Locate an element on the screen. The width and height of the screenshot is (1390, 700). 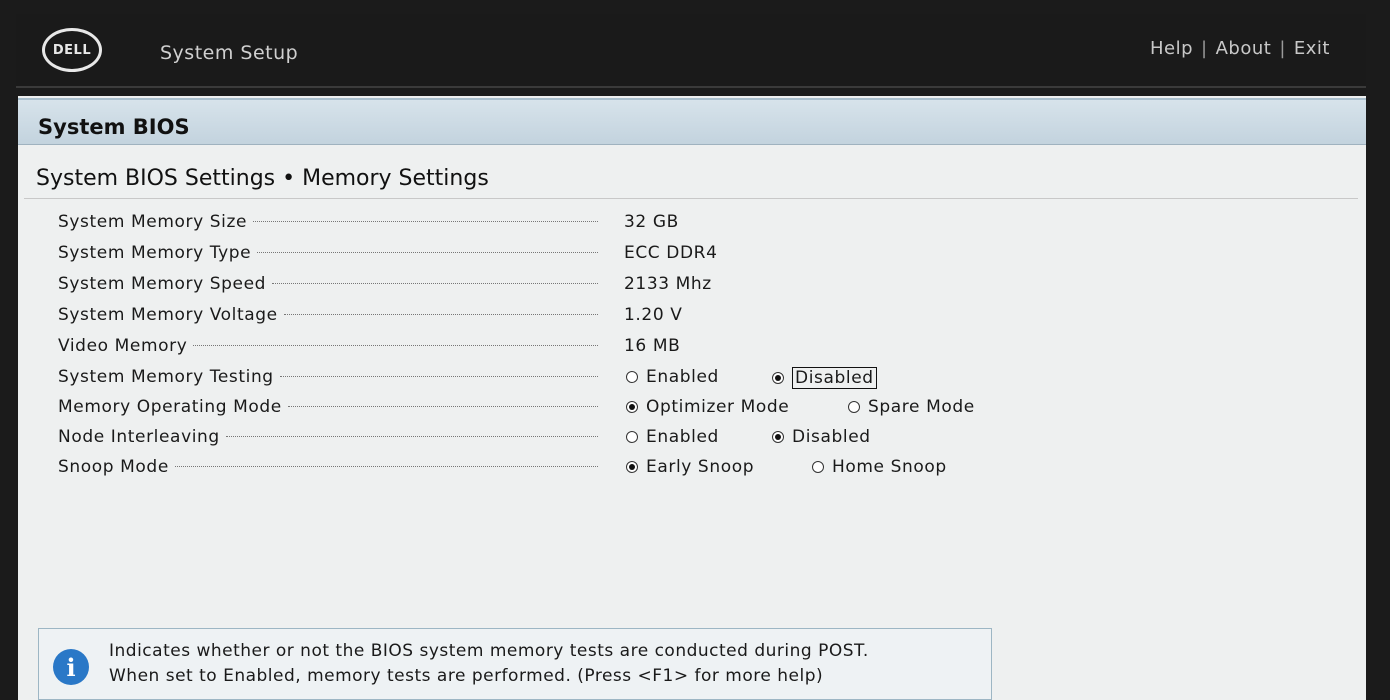
setting-row-memory-voltage: System Memory Voltage 1.20 V is located at coordinates (683, 319).